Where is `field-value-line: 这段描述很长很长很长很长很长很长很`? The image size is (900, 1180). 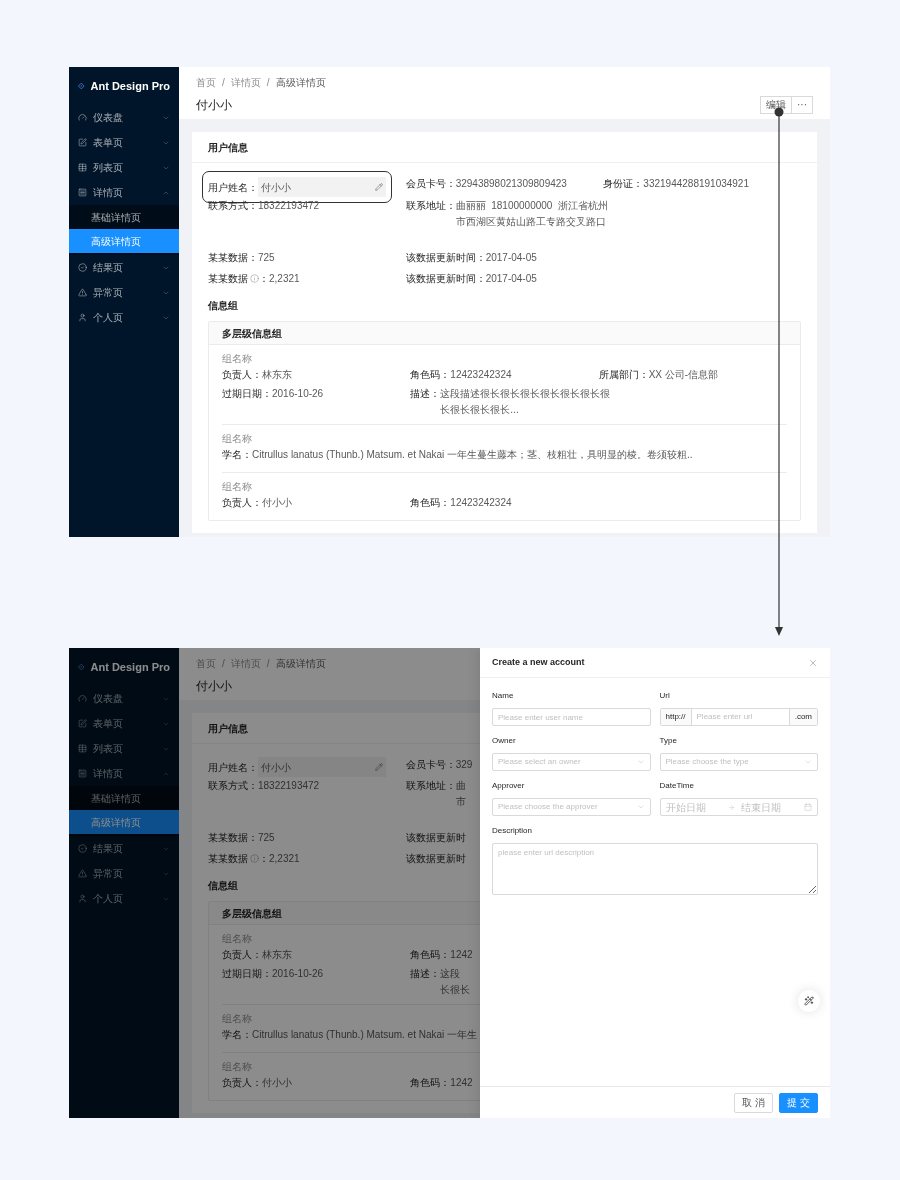 field-value-line: 这段描述很长很长很长很长很长很长很 is located at coordinates (525, 394).